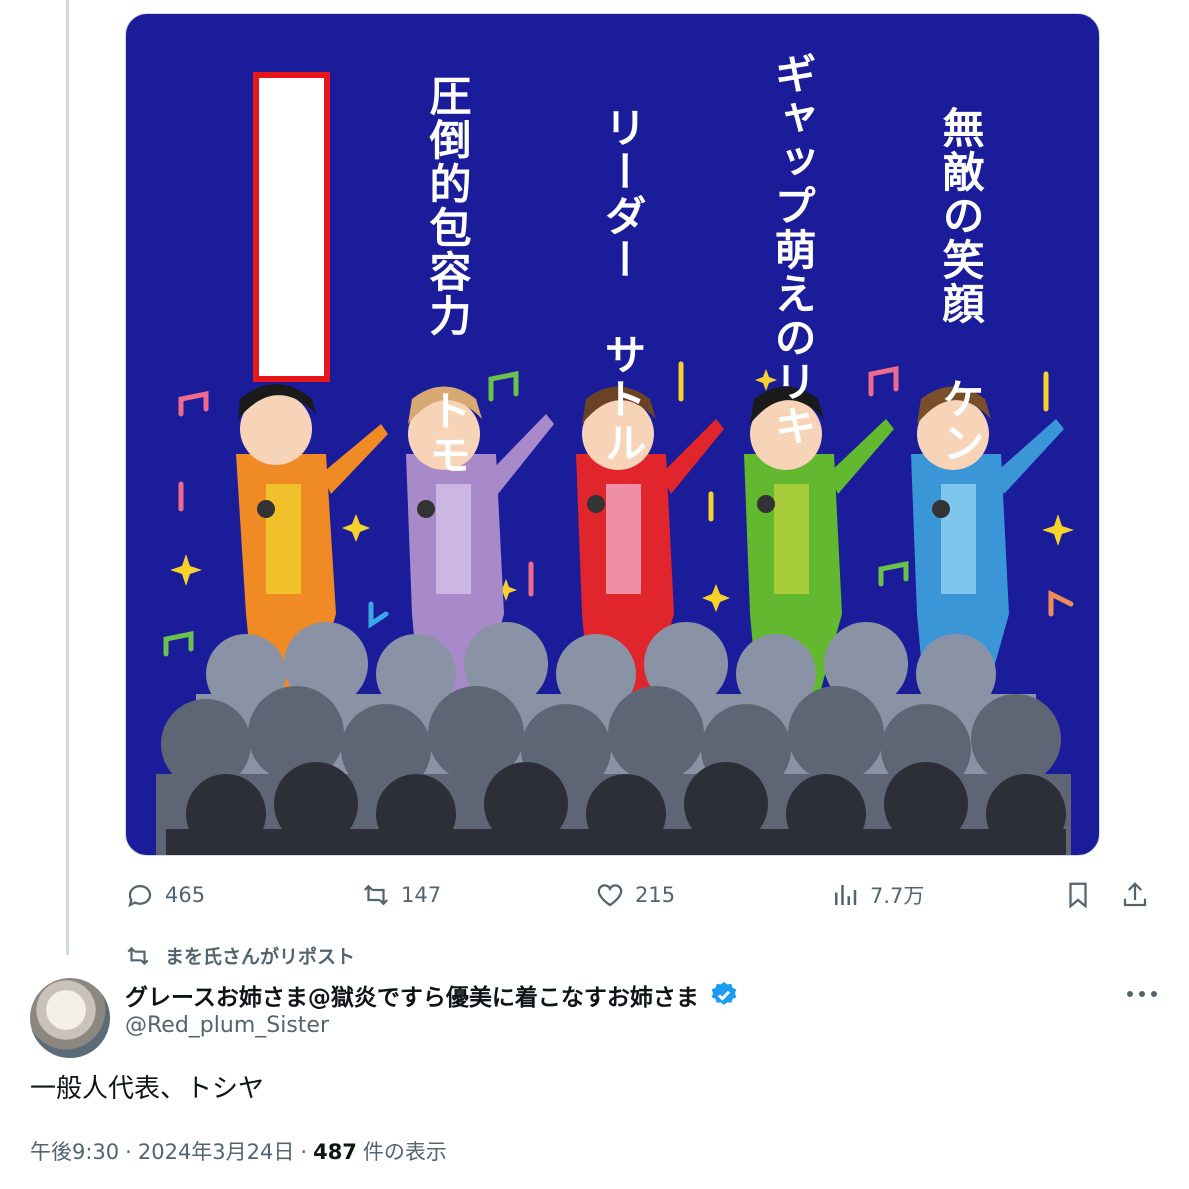  Describe the element at coordinates (70, 1018) in the screenshot. I see `avatar` at that location.